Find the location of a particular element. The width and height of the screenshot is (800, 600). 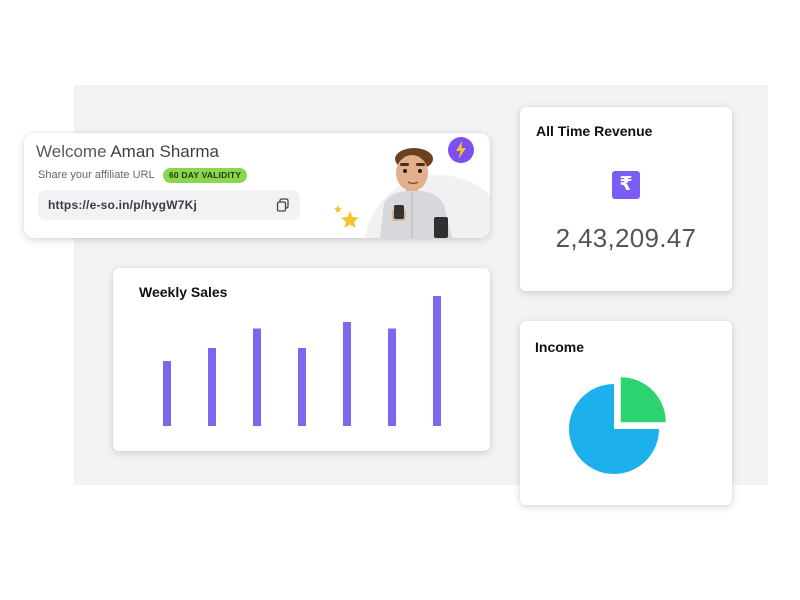

avatar-character-illustration is located at coordinates (416, 193).